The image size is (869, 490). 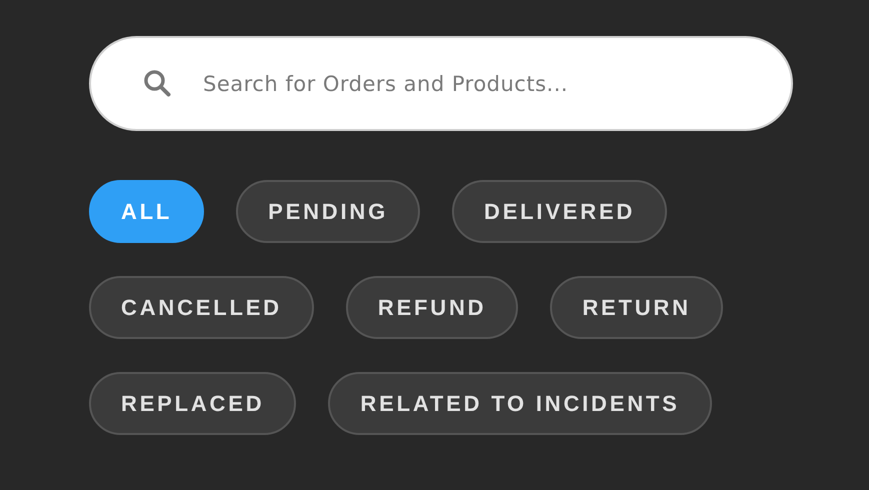 What do you see at coordinates (432, 307) in the screenshot?
I see `filter-chip: REFUND` at bounding box center [432, 307].